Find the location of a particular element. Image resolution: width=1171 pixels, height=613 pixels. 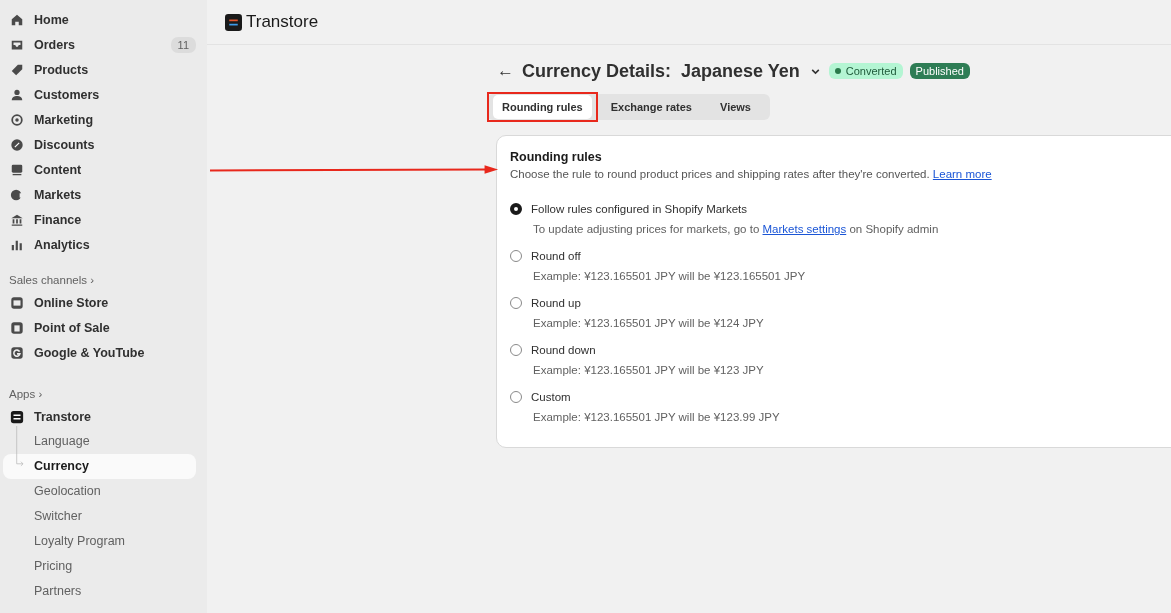

nav-item: Products is located at coordinates (99, 69).